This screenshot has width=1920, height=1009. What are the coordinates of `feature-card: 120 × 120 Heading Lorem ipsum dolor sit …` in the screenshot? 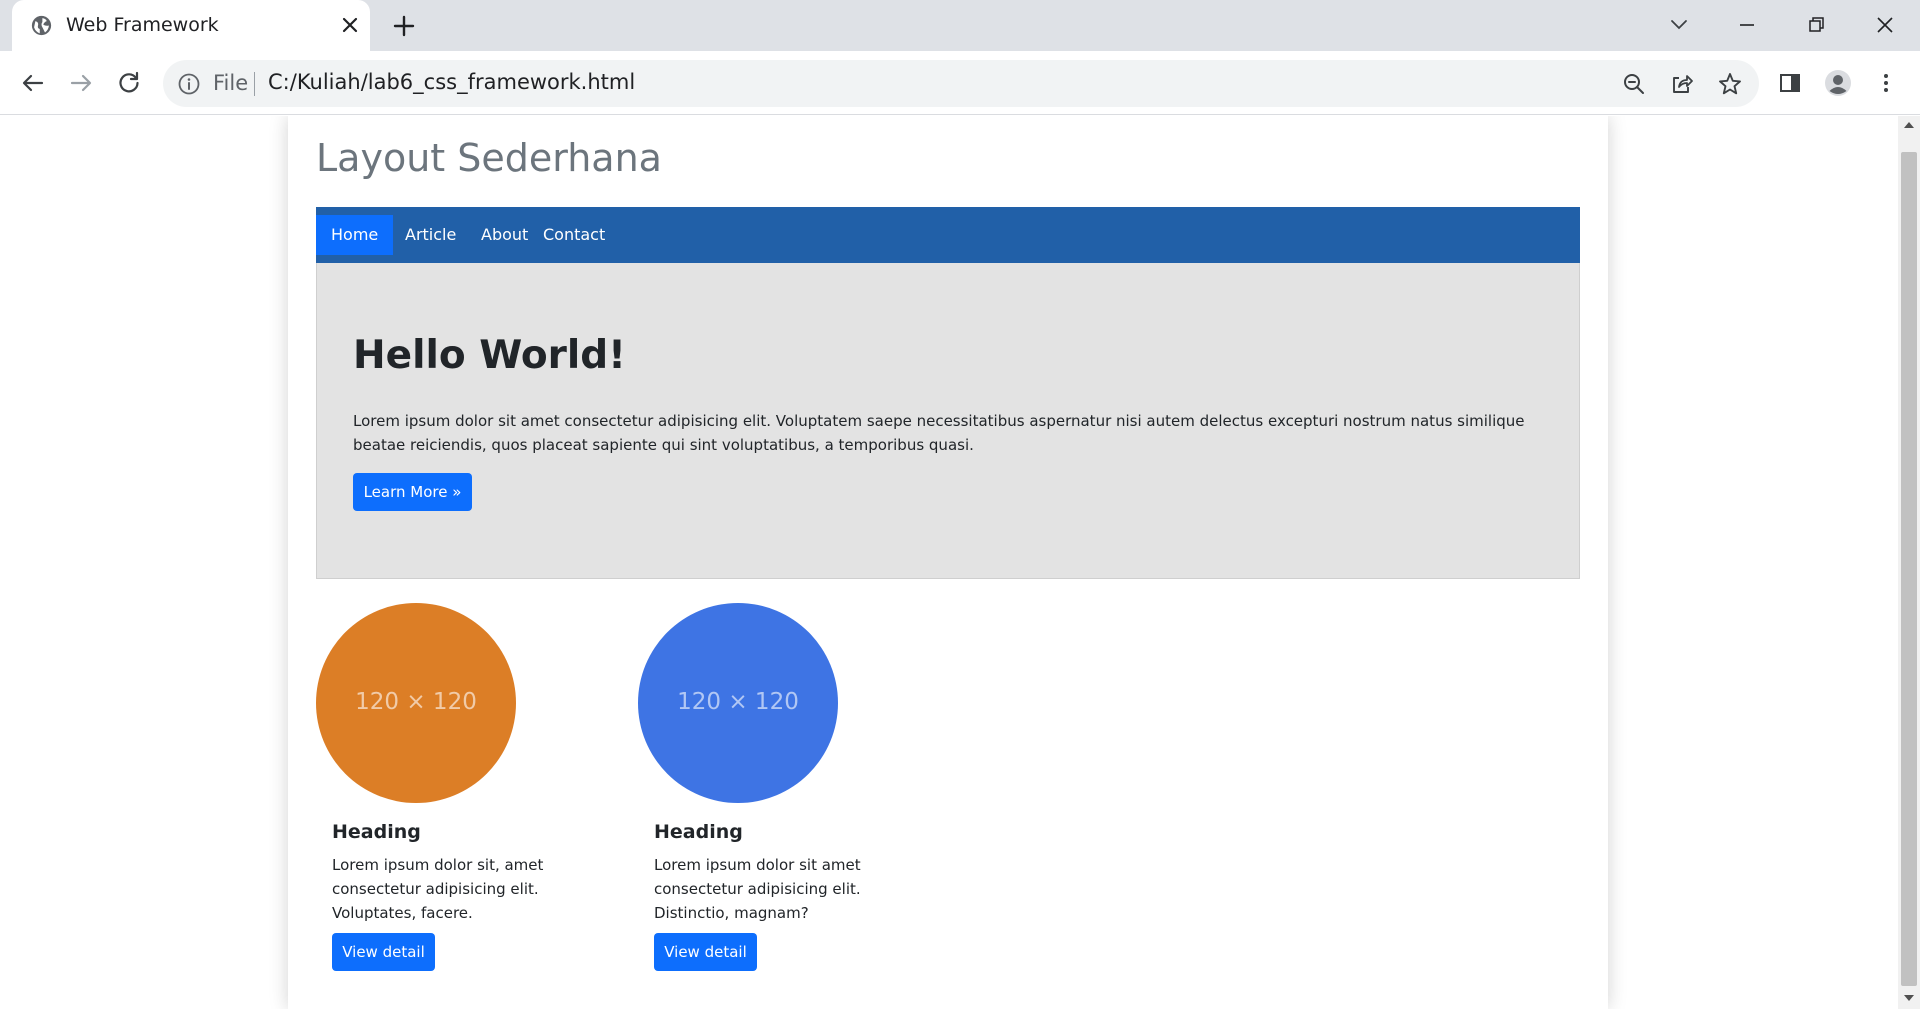 It's located at (758, 803).